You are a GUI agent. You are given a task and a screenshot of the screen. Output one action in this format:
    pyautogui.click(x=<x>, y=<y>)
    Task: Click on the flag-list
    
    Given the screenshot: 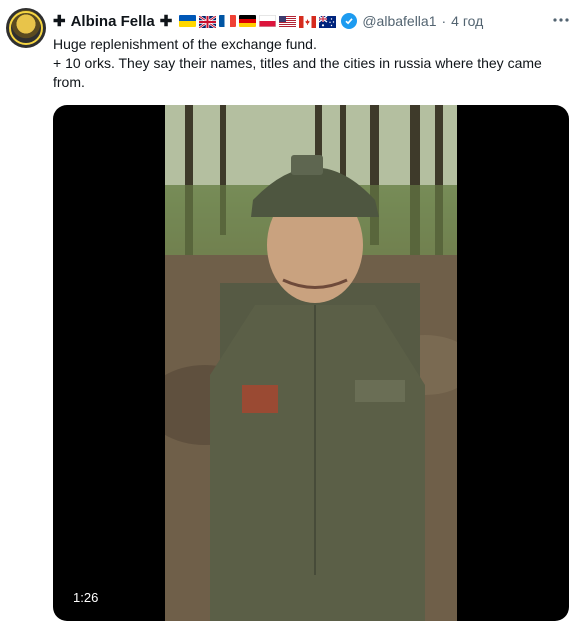 What is the action you would take?
    pyautogui.click(x=258, y=22)
    